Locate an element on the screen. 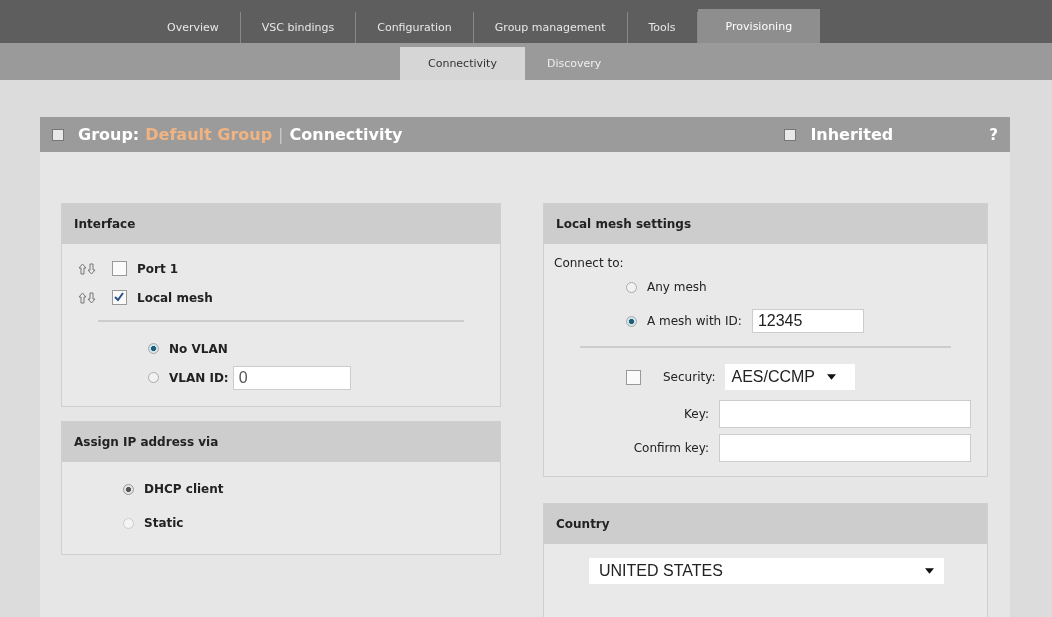 The image size is (1052, 617). vlan-label: No VLAN is located at coordinates (198, 348).